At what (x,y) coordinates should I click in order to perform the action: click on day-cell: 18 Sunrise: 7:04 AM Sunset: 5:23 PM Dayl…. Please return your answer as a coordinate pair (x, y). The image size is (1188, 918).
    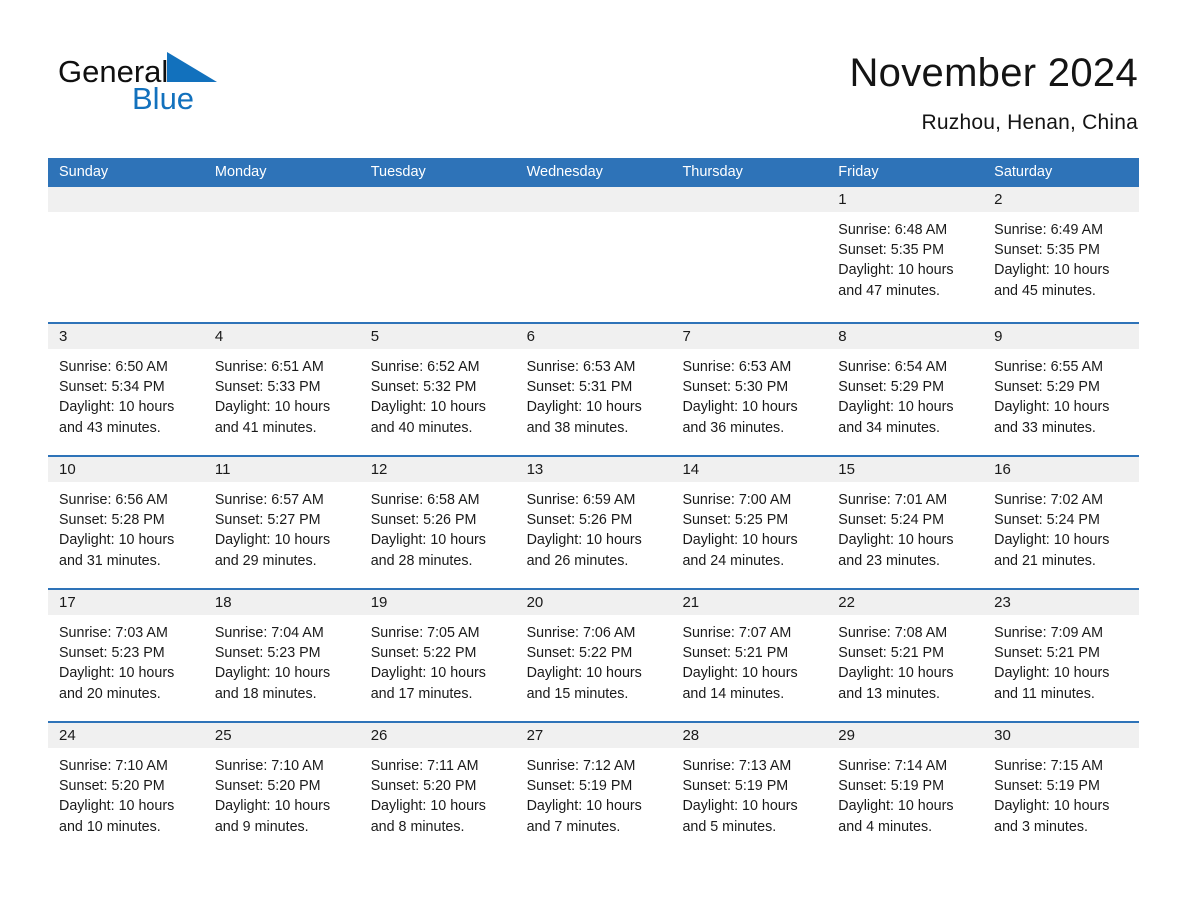
    Looking at the image, I should click on (281, 655).